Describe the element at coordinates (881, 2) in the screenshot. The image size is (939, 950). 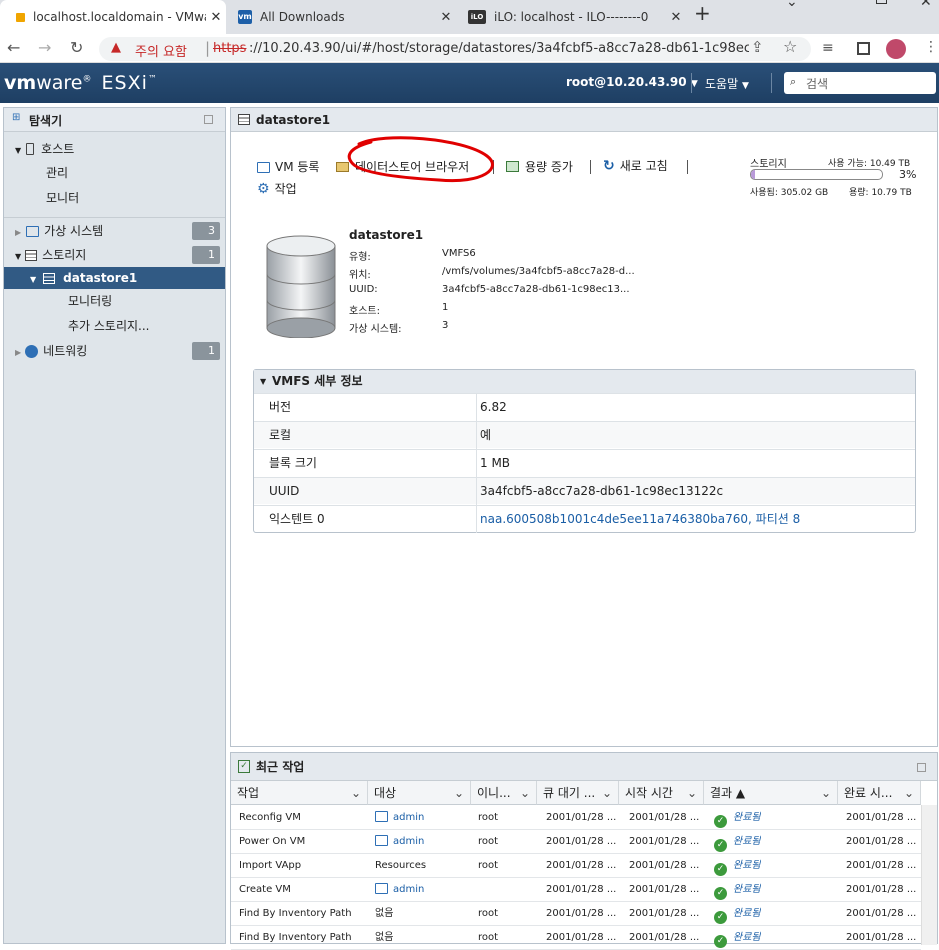
I see `maximize-icon` at that location.